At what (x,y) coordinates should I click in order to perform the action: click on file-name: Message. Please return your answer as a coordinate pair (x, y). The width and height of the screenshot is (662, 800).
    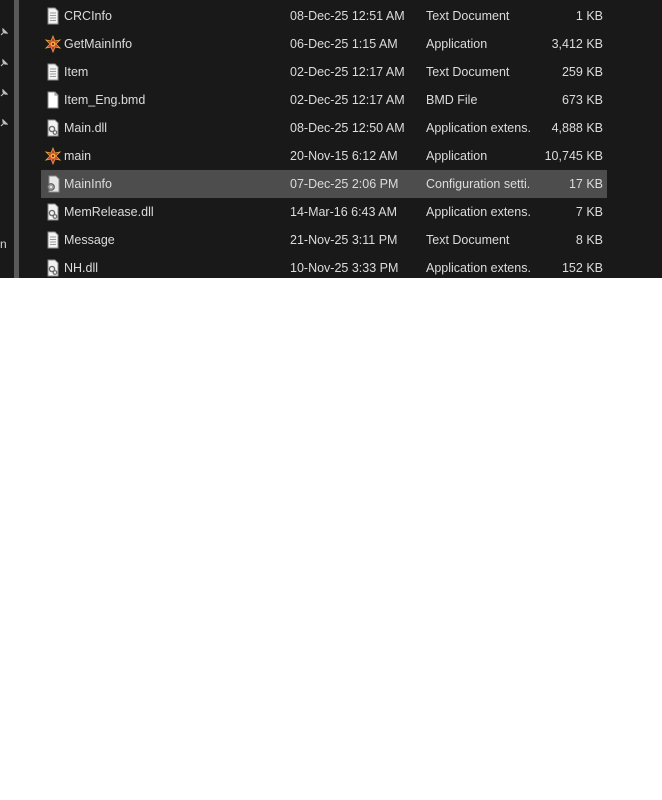
    Looking at the image, I should click on (89, 240).